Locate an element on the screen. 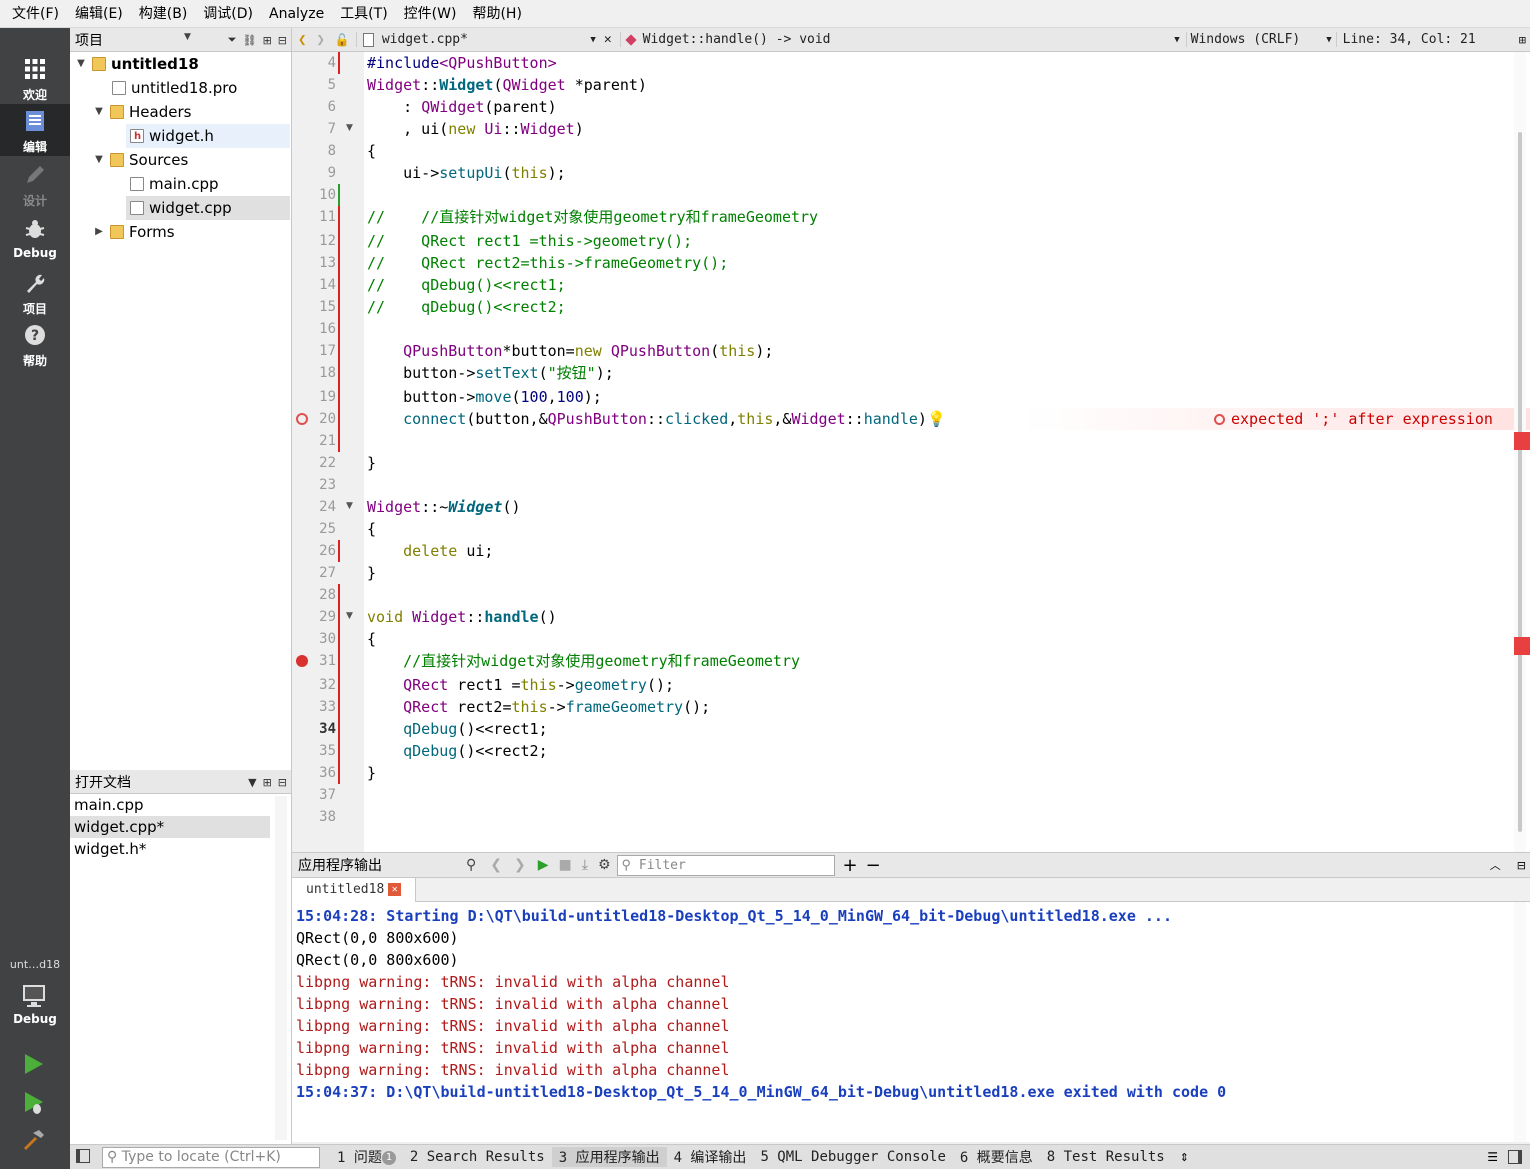 The height and width of the screenshot is (1169, 1530). open-doc-item: widget.h* is located at coordinates (170, 849).